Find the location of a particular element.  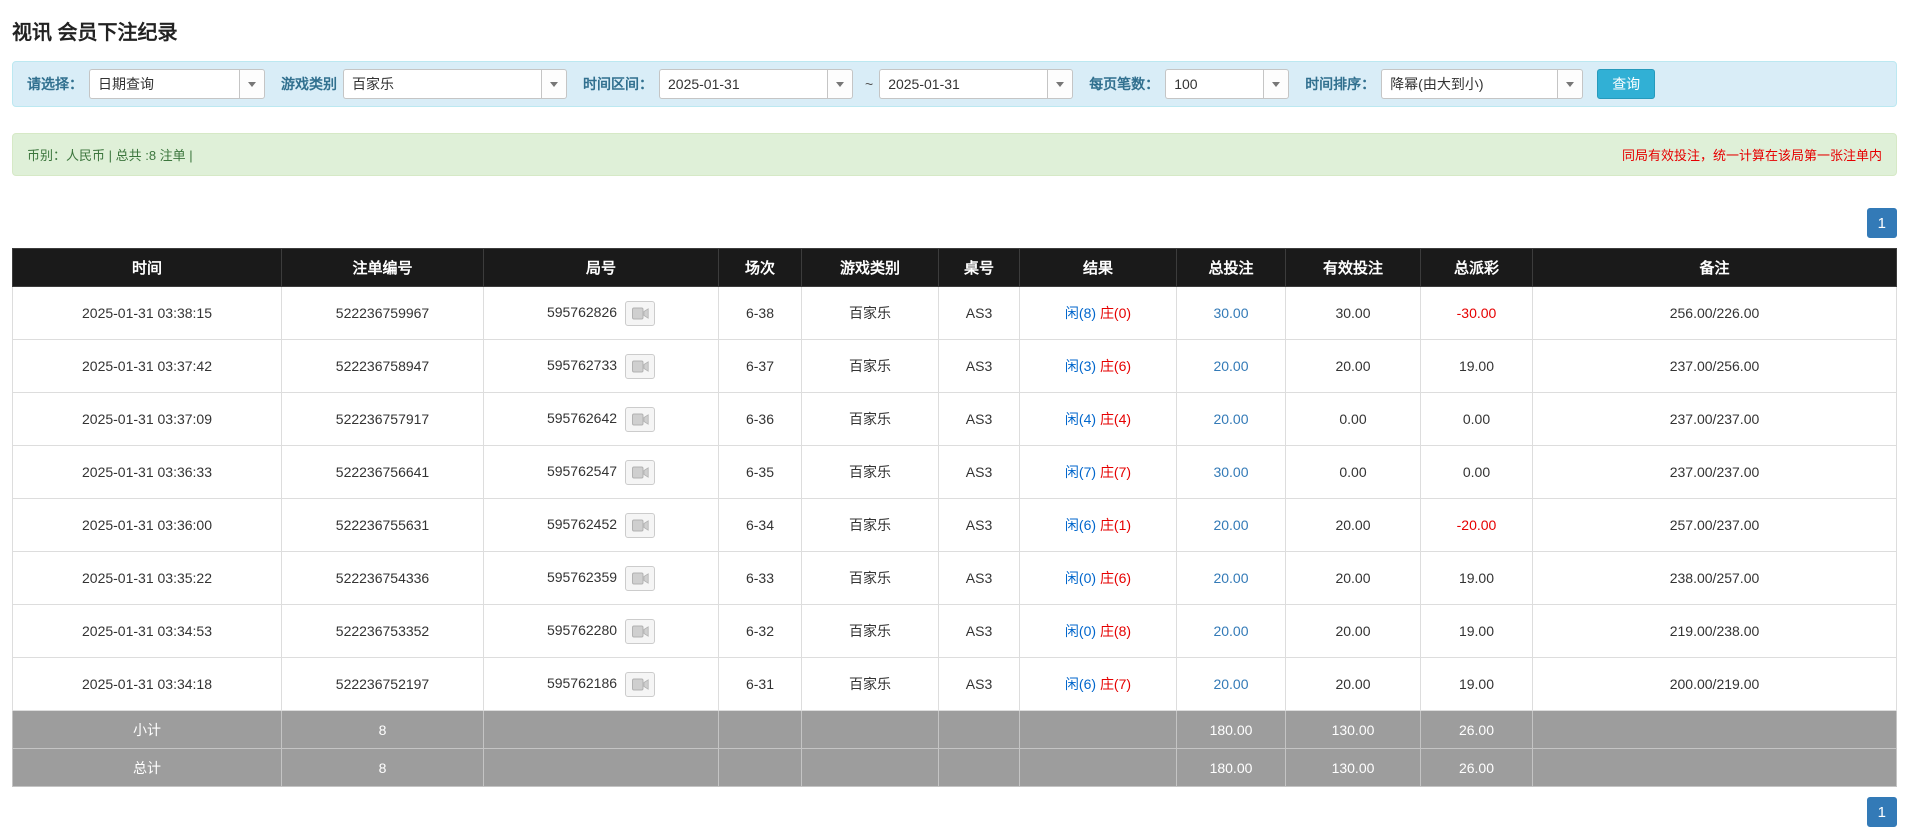

result-banker: 庄(6) is located at coordinates (1115, 366).